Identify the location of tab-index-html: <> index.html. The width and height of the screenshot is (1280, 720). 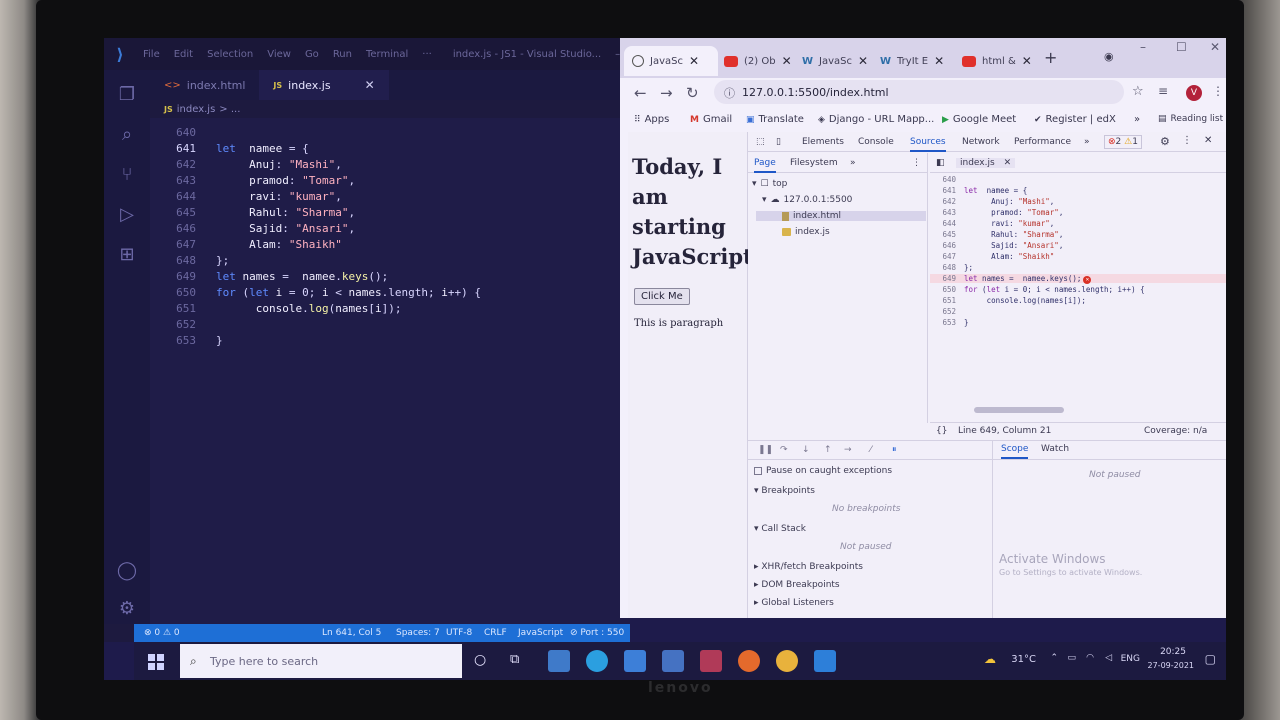
(204, 85).